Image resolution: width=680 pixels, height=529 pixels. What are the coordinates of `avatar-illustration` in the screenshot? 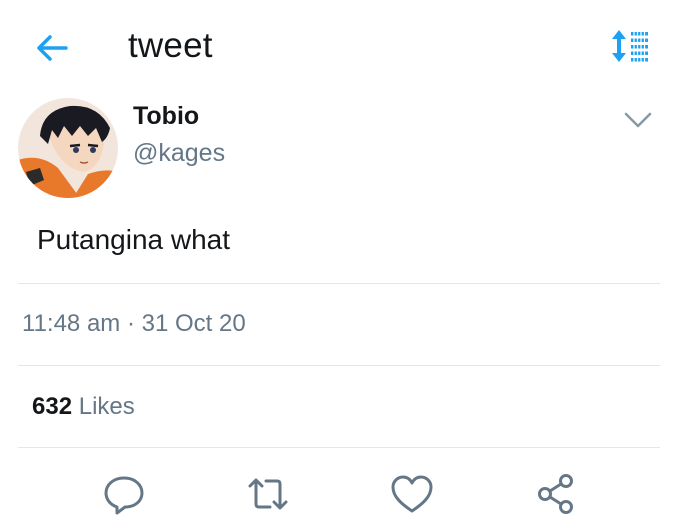 It's located at (68, 148).